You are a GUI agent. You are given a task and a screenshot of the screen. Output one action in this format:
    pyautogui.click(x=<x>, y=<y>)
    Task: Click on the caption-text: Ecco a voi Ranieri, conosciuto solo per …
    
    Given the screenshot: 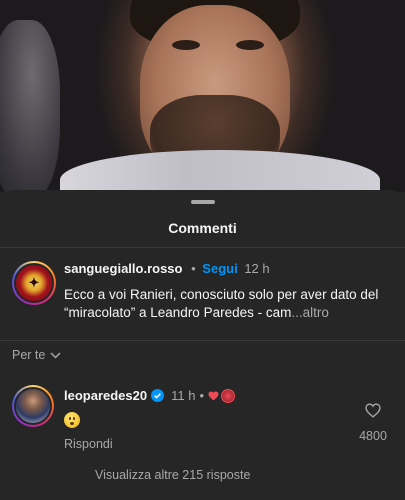 What is the action you would take?
    pyautogui.click(x=229, y=304)
    